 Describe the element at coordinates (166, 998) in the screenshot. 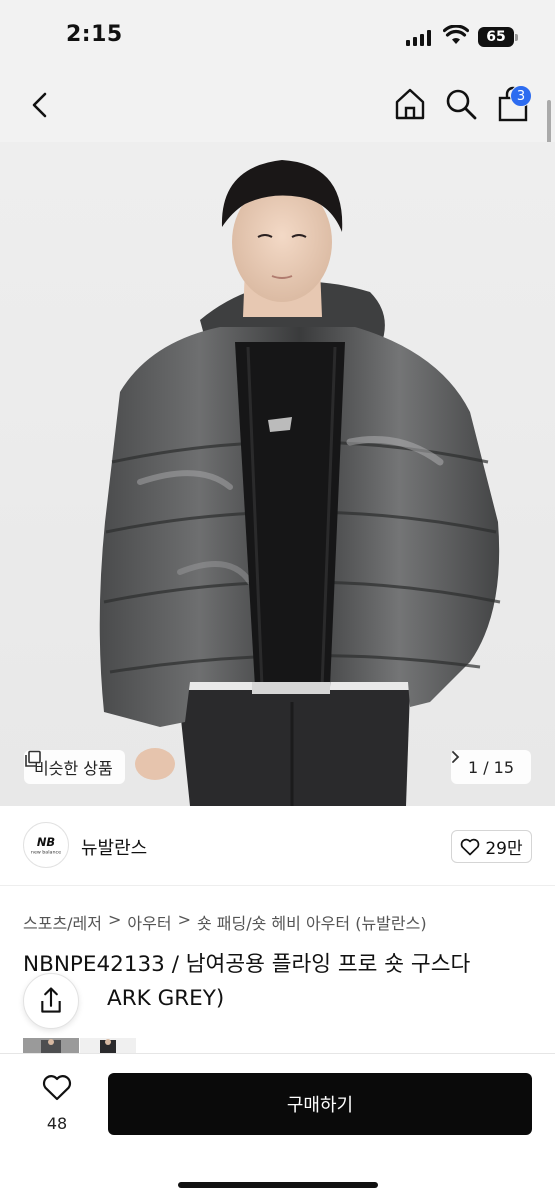

I see `product-title-line2: ARK GREY)` at that location.